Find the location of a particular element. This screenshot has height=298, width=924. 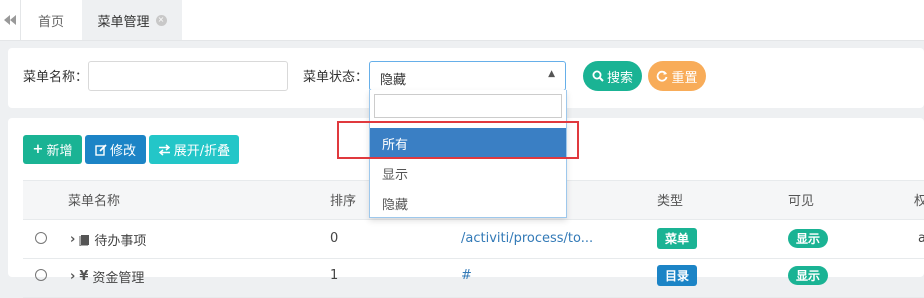

tab-menu-management: 菜单管理 × is located at coordinates (132, 20).